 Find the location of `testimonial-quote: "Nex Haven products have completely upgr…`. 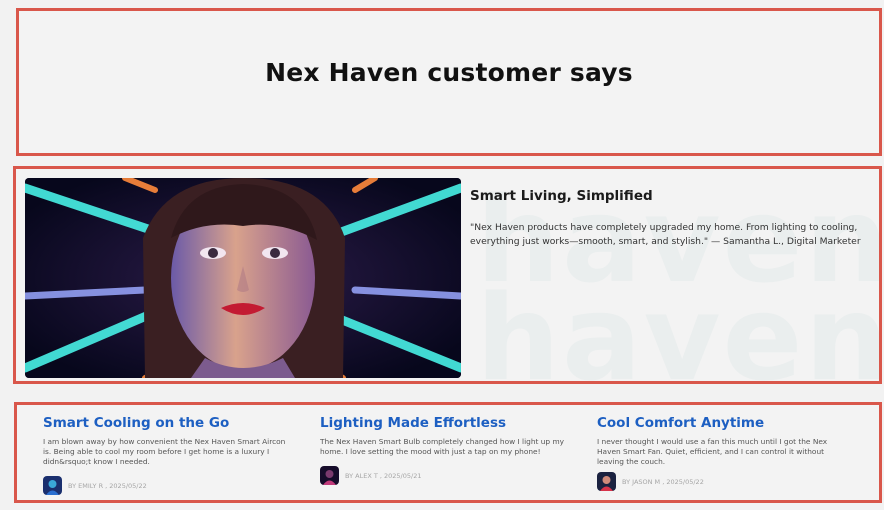

testimonial-quote: "Nex Haven products have completely upgr… is located at coordinates (665, 234).